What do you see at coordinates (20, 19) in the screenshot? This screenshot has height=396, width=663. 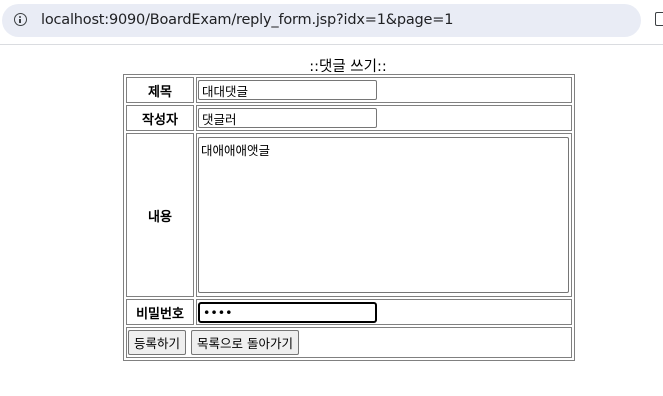 I see `site-info-icon` at bounding box center [20, 19].